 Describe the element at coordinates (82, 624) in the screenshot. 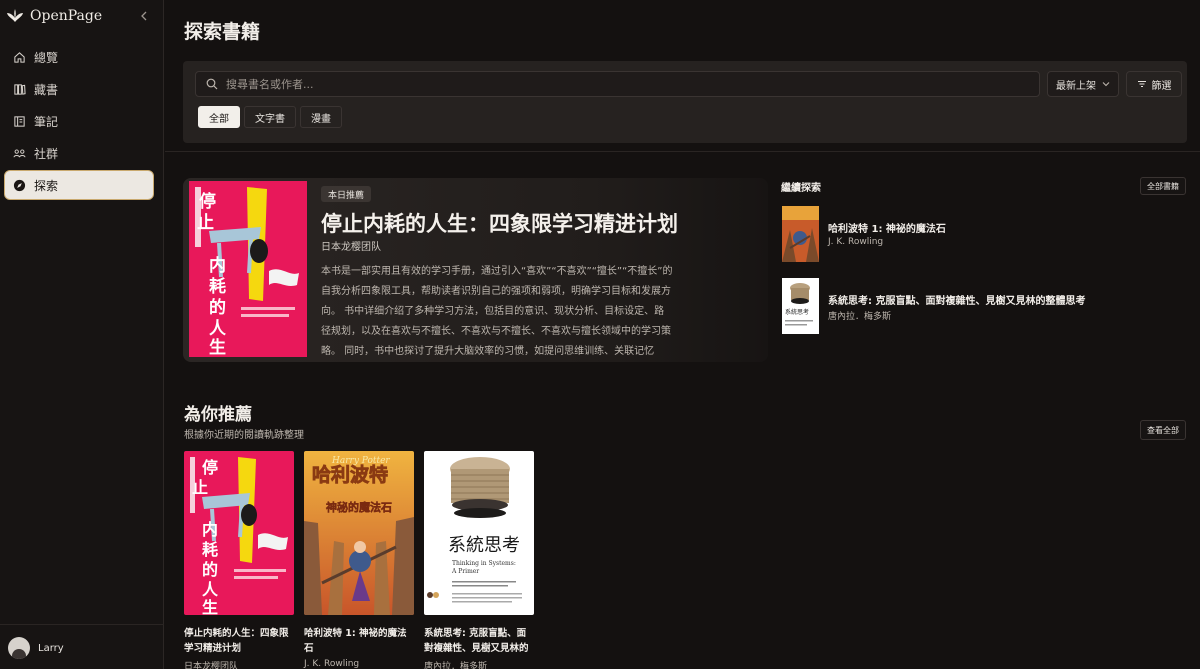

I see `divider` at that location.